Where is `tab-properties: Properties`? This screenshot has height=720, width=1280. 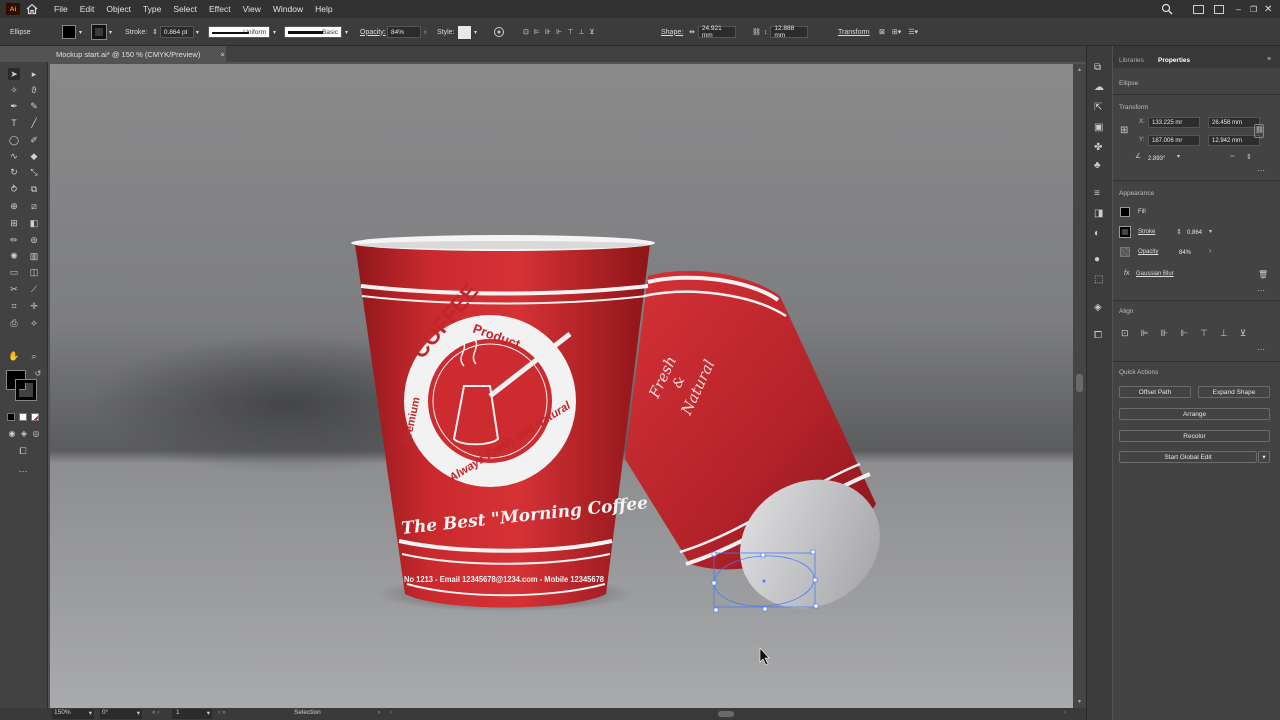 tab-properties: Properties is located at coordinates (1174, 60).